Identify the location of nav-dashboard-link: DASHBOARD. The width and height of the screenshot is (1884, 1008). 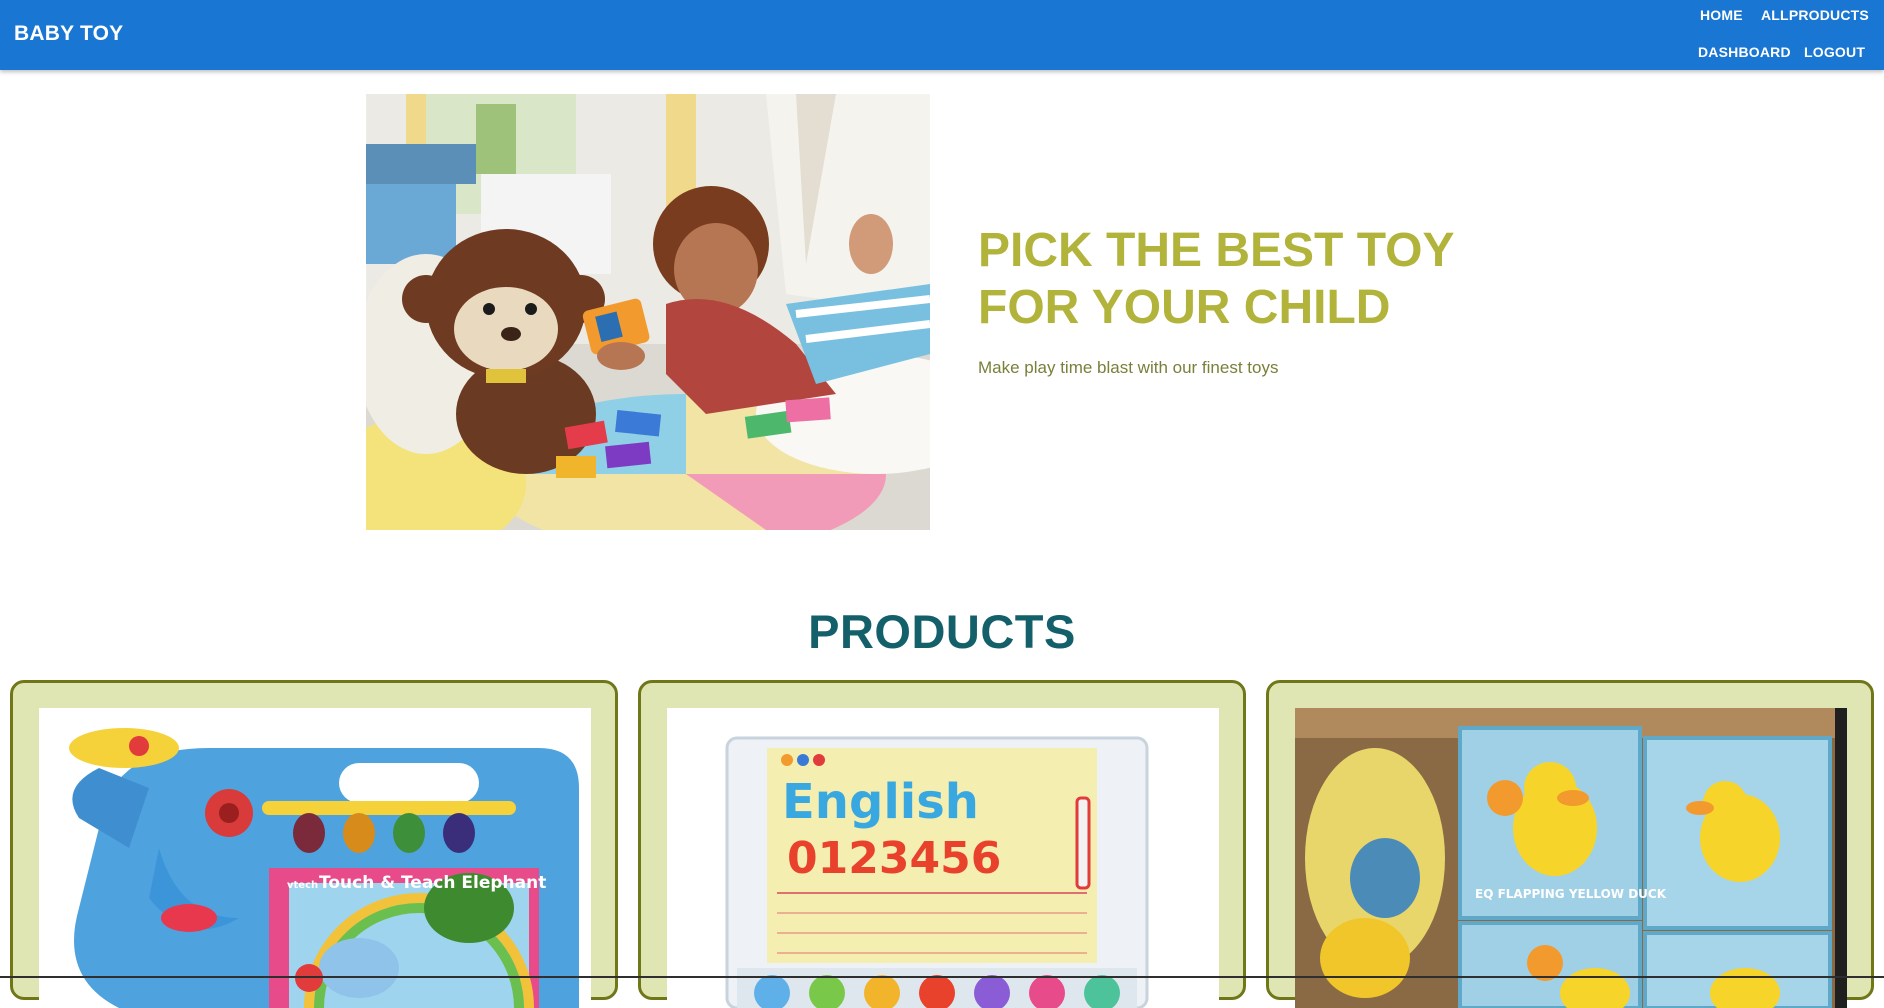
(1744, 52).